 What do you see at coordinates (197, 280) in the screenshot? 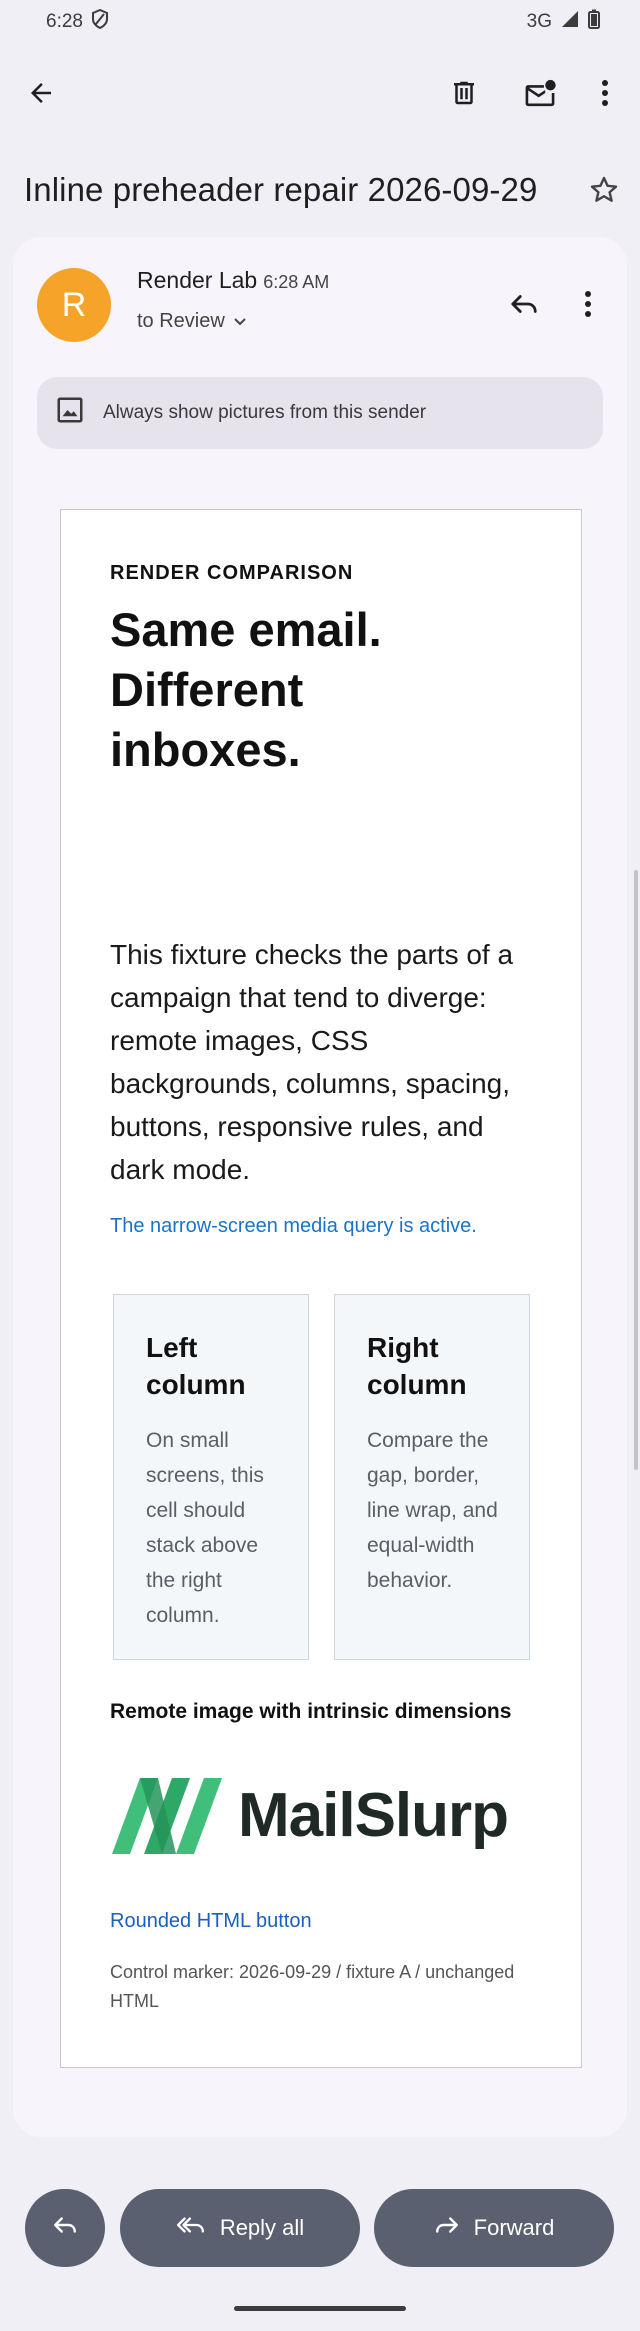
I see `sender-name: Render Lab` at bounding box center [197, 280].